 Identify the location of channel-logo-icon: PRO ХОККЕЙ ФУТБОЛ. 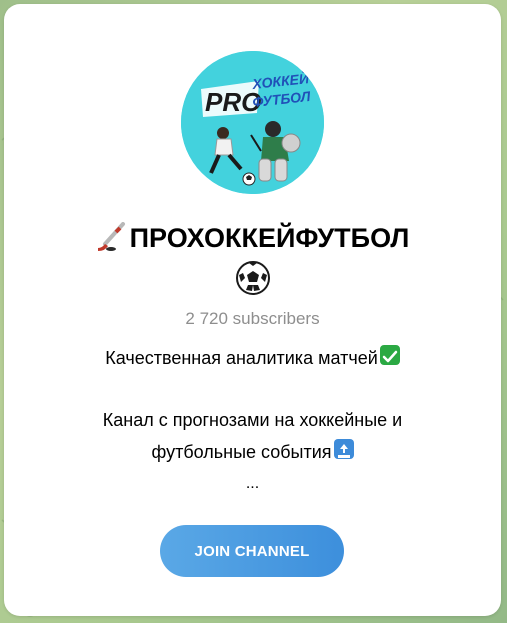
(252, 122).